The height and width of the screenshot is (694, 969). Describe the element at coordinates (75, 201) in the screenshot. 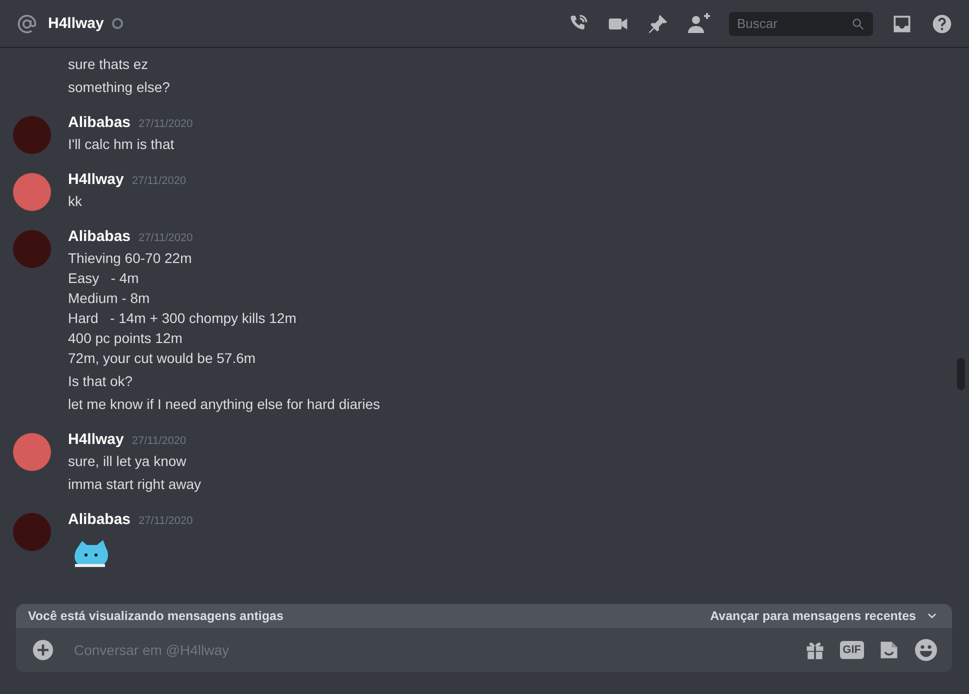

I see `message-text: kk` at that location.